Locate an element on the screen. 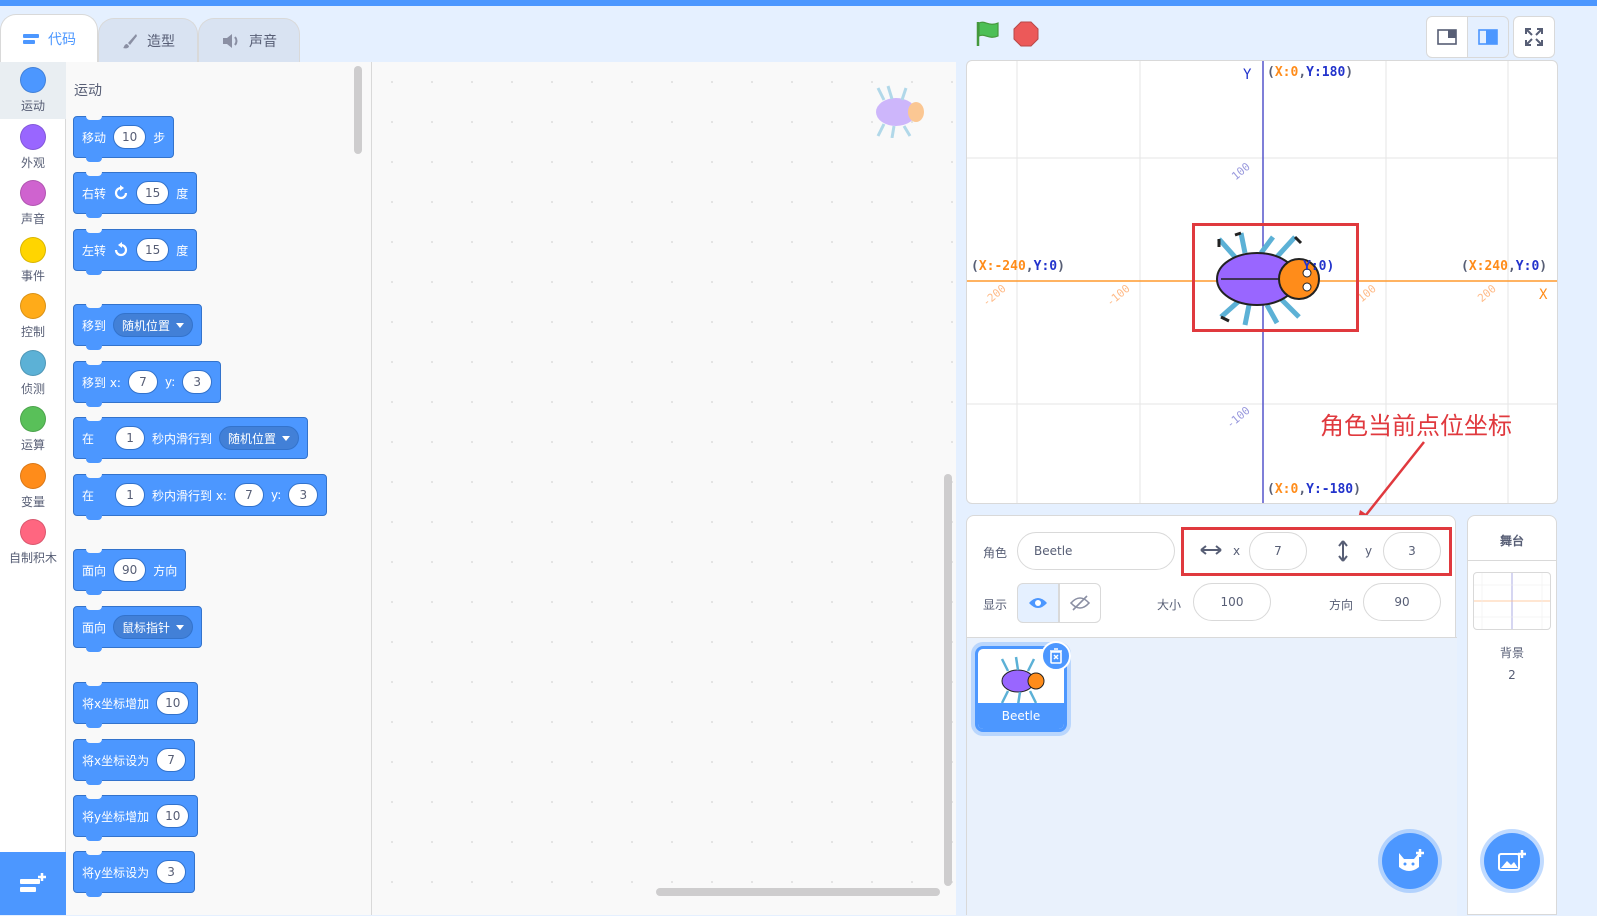 Image resolution: width=1597 pixels, height=916 pixels. fullscreen-icon is located at coordinates (1534, 37).